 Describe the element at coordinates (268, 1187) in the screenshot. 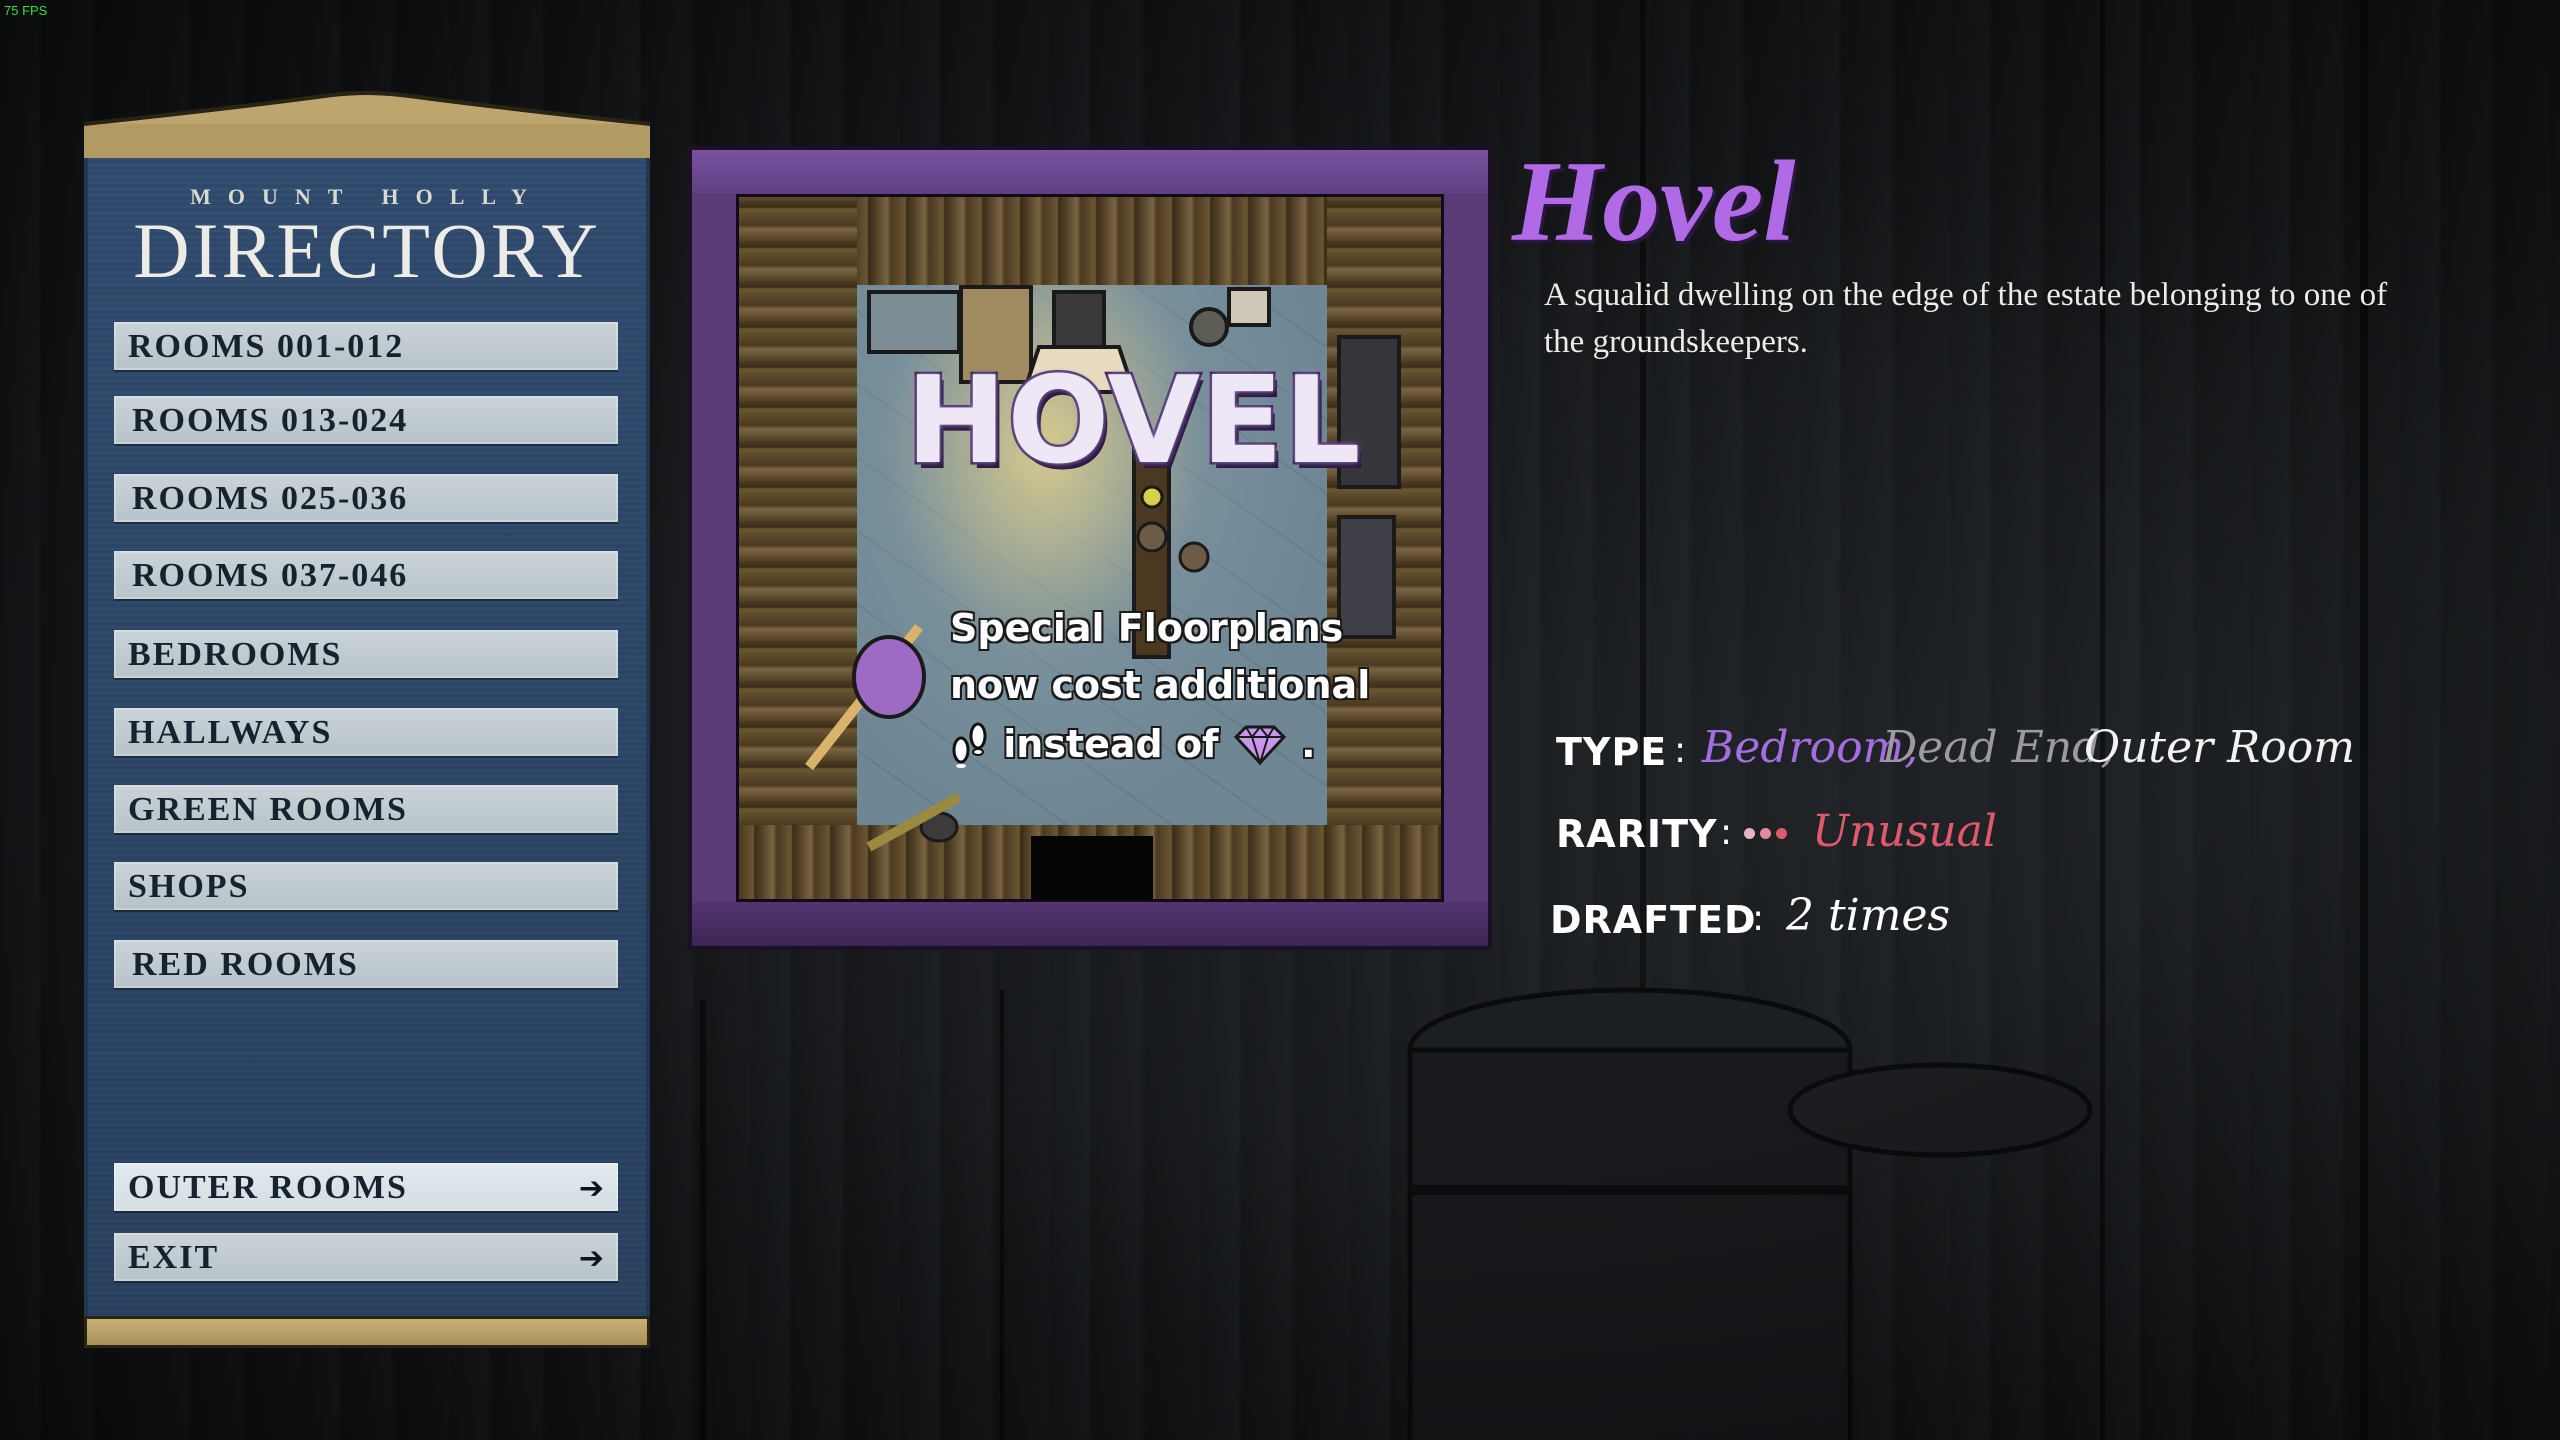

I see `outer-rooms-label: OUTER ROOMS` at that location.